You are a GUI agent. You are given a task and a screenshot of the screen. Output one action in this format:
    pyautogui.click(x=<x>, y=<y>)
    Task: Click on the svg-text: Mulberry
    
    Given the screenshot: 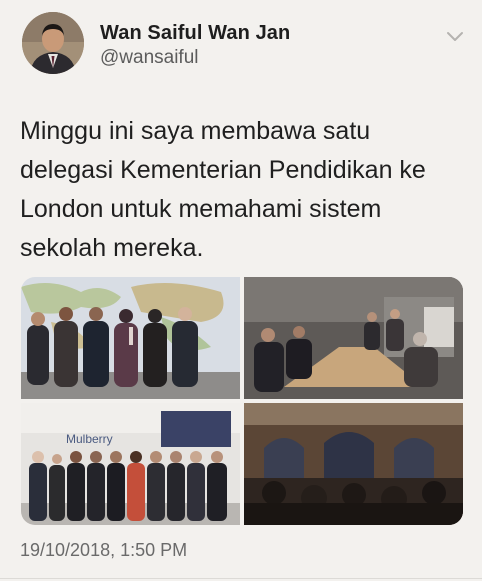 What is the action you would take?
    pyautogui.click(x=89, y=439)
    